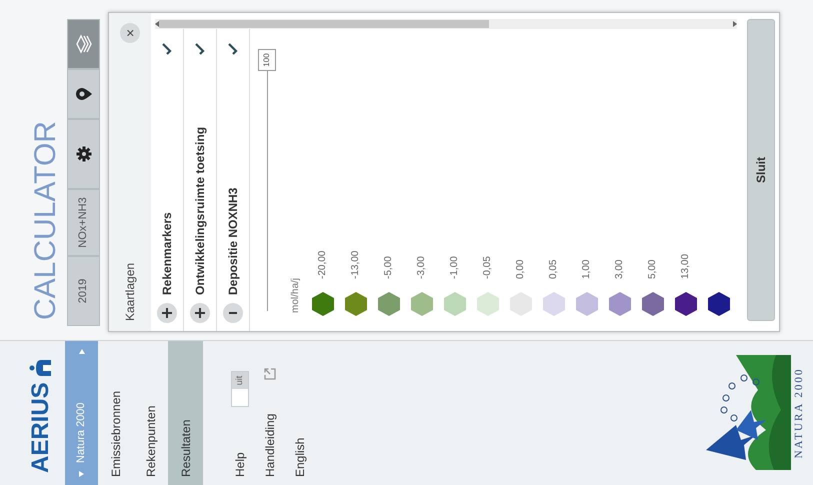  Describe the element at coordinates (240, 464) in the screenshot. I see `help-label: Help` at that location.